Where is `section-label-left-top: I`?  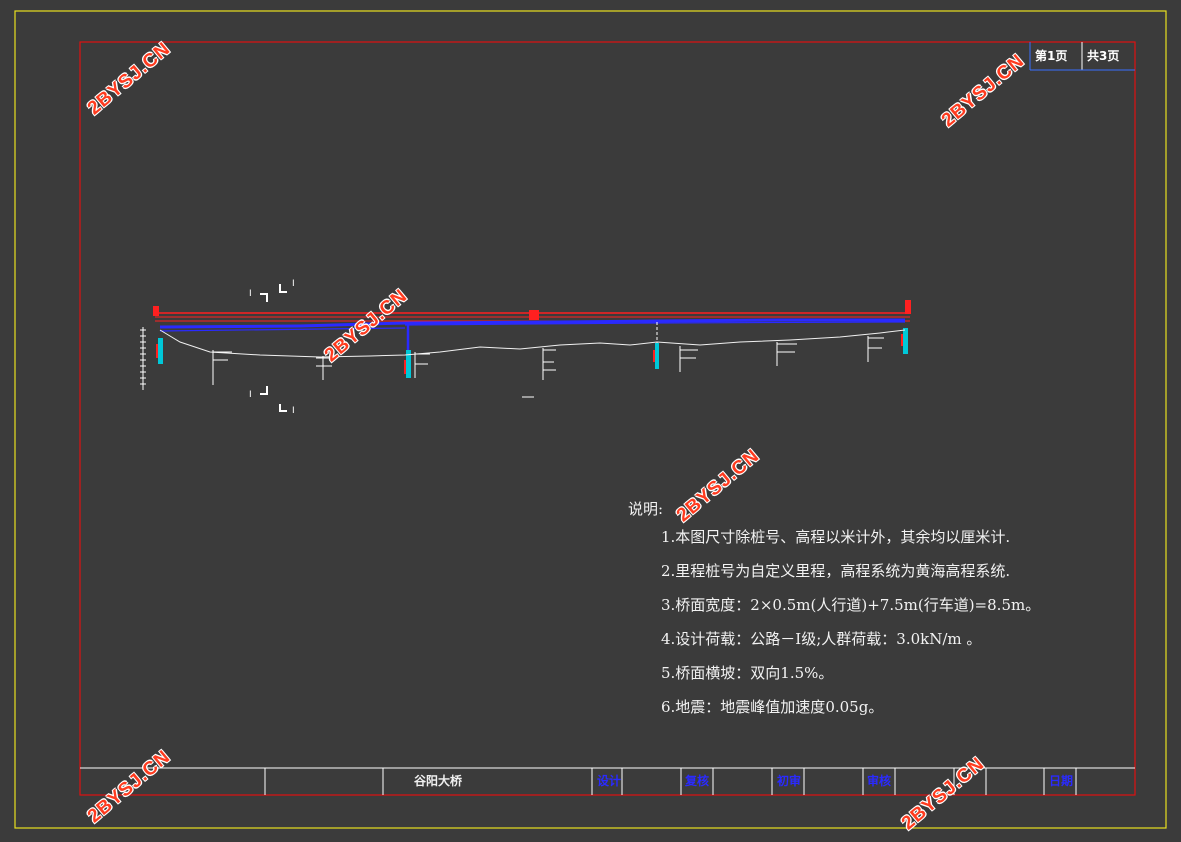 section-label-left-top: I is located at coordinates (250, 294).